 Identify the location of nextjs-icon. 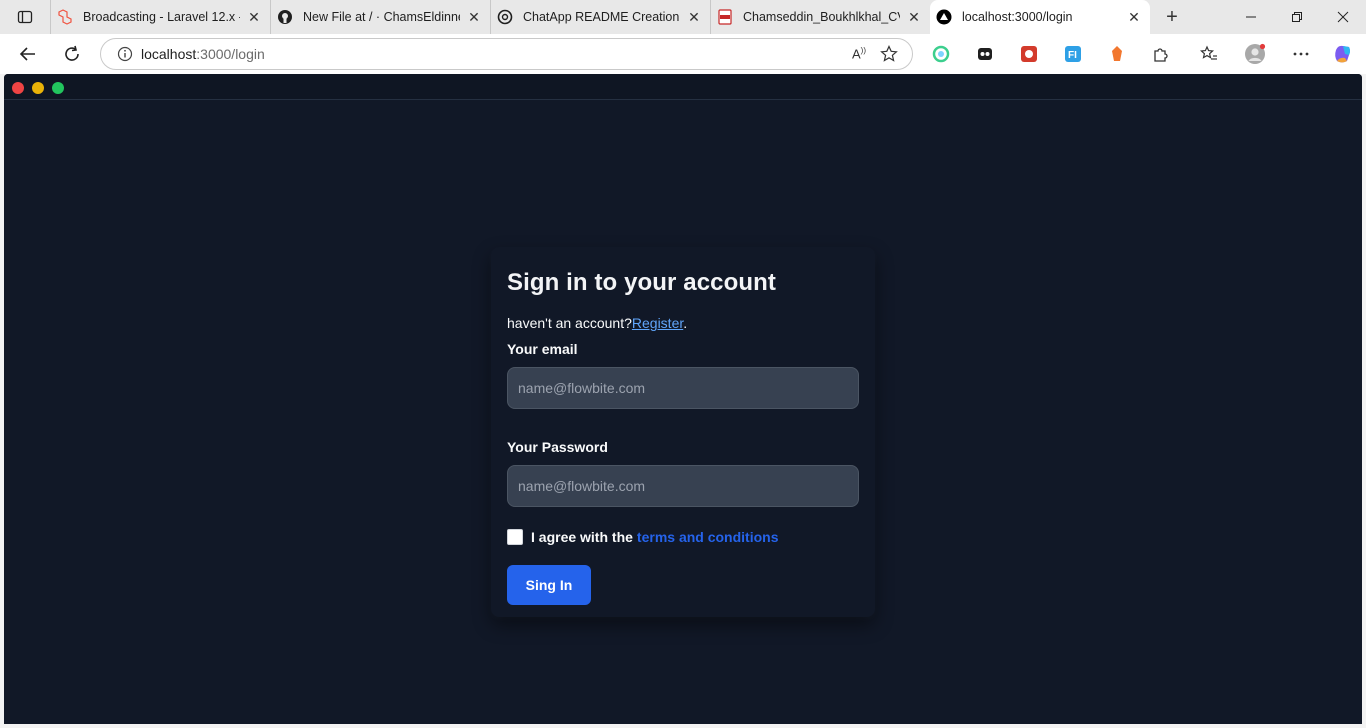
(944, 17).